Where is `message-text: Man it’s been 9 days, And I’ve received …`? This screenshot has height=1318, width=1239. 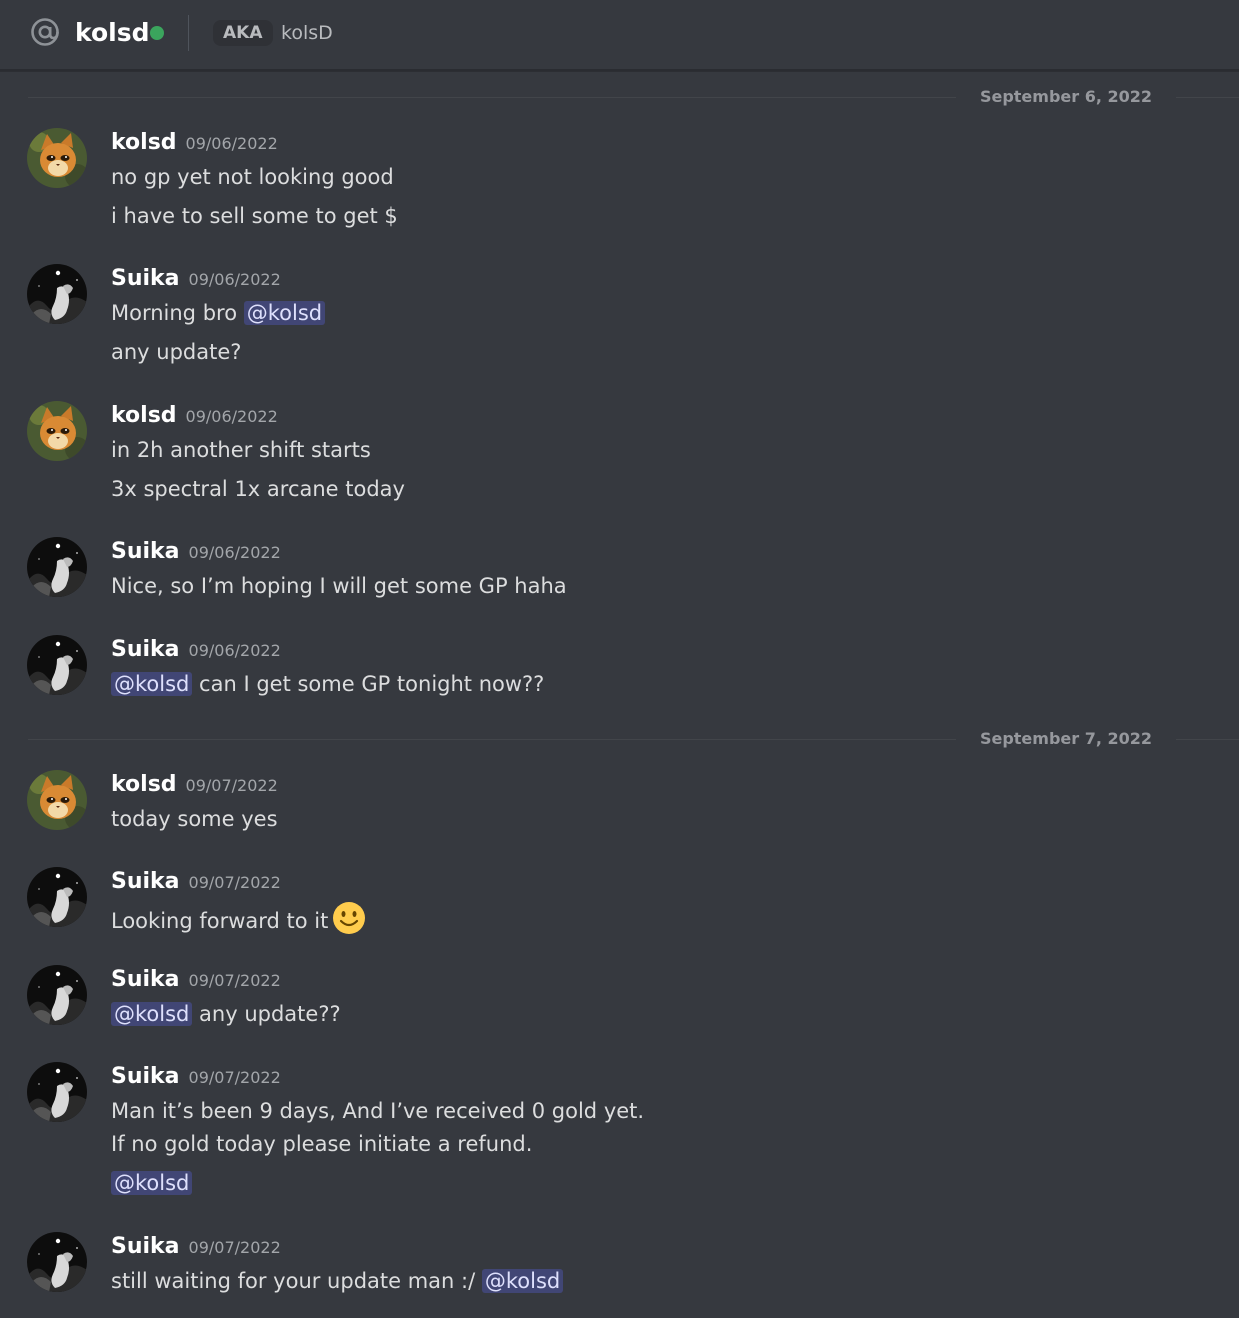
message-text: Man it’s been 9 days, And I’ve received … is located at coordinates (377, 1111).